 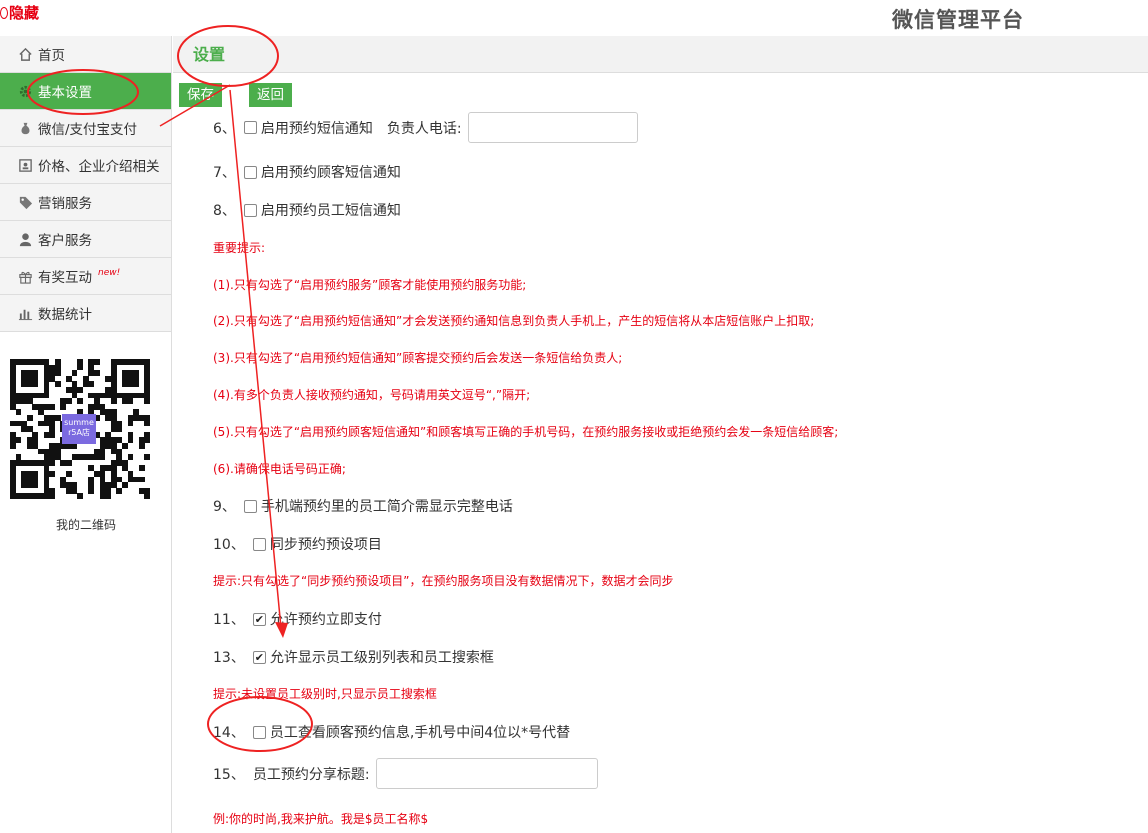 What do you see at coordinates (325, 545) in the screenshot?
I see `setting-label: 同步预约预设项目` at bounding box center [325, 545].